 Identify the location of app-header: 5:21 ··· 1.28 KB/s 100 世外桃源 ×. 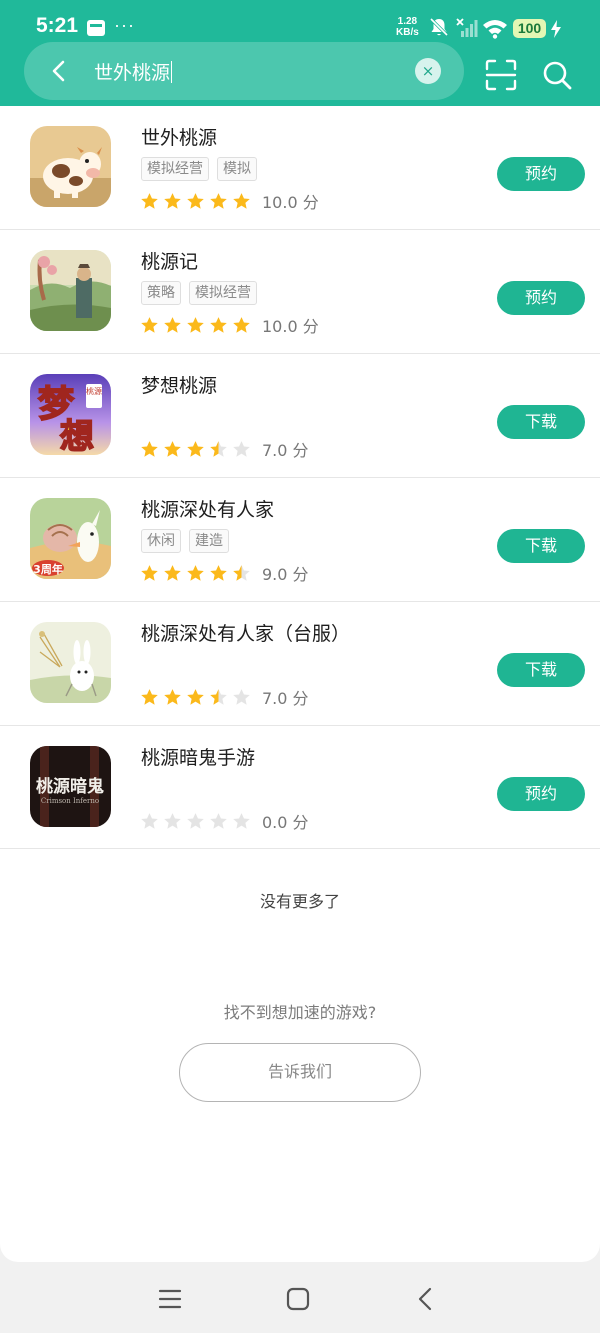
(300, 53).